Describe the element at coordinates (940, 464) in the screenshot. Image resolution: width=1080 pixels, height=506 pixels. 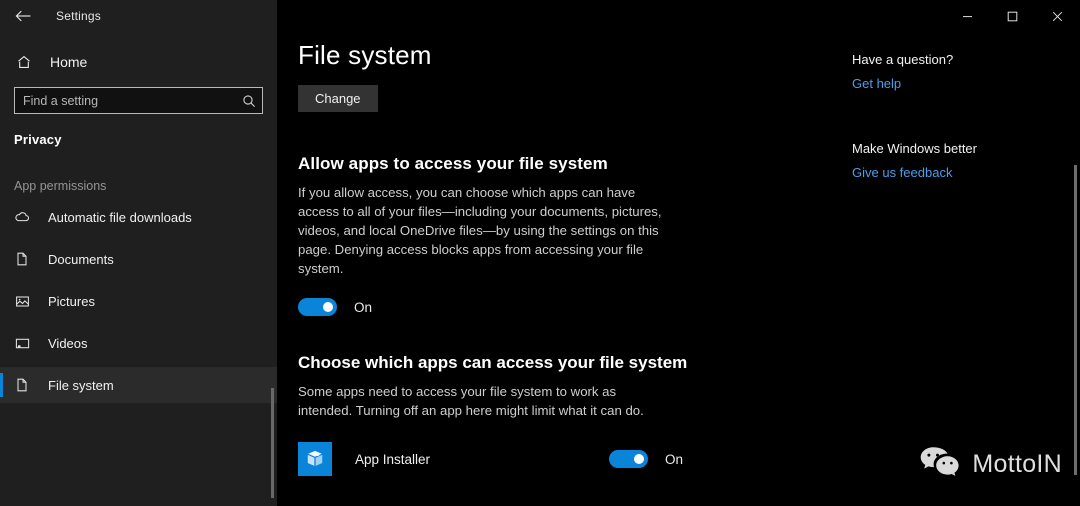
I see `wechat-bubbles-icon` at that location.